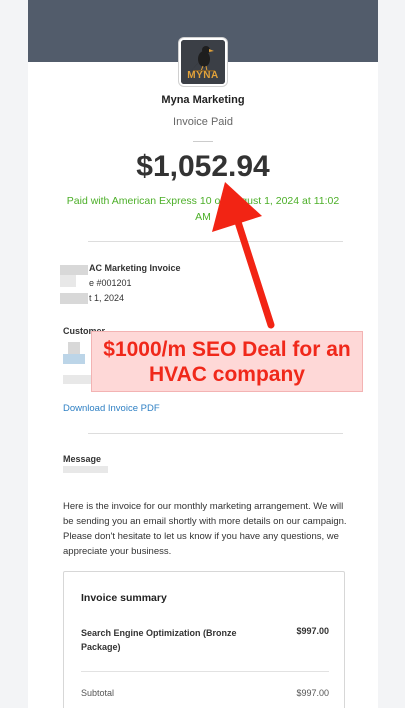 The image size is (405, 708). What do you see at coordinates (312, 693) in the screenshot?
I see `subtotal-value: $997.00` at bounding box center [312, 693].